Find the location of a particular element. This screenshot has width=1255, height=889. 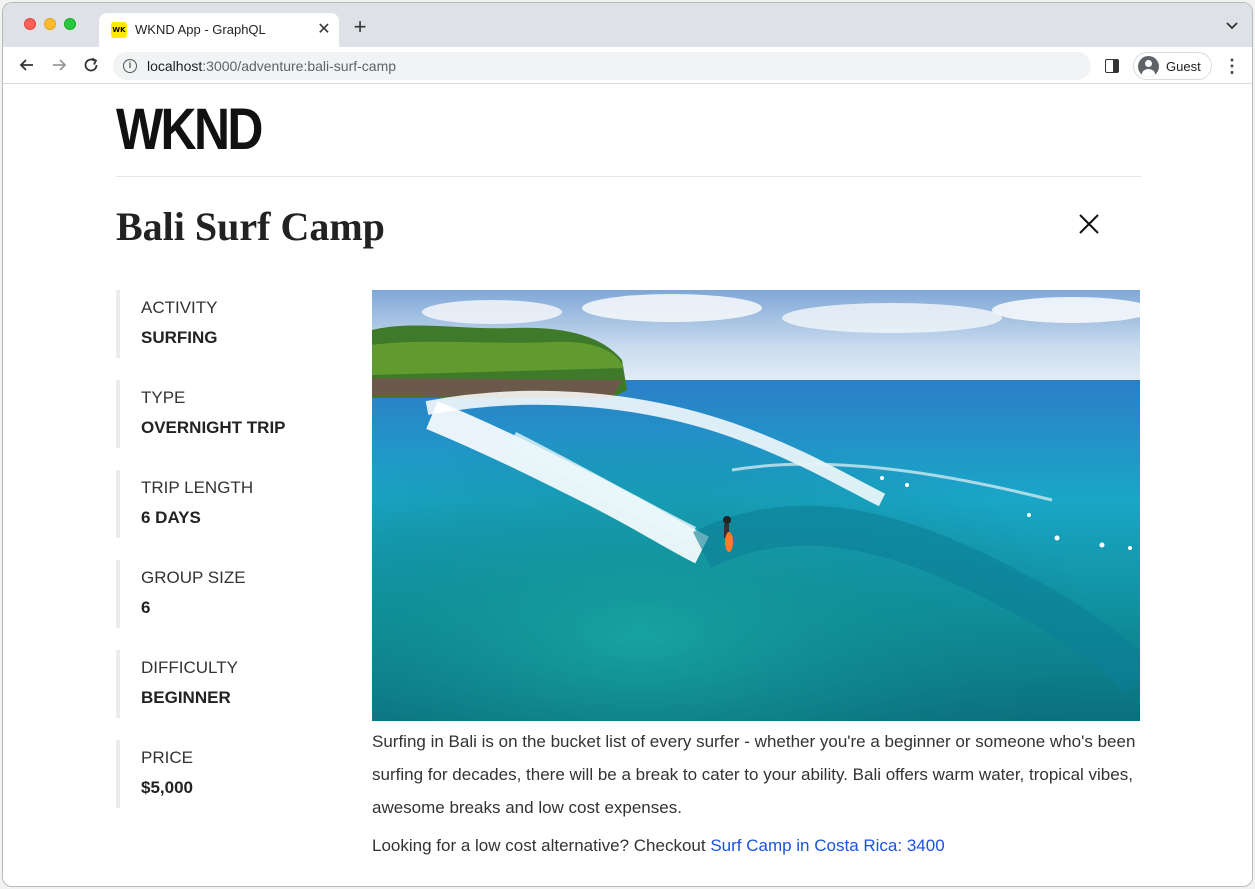

tab-strip: WK WKND App - GraphQL ✕ + is located at coordinates (627, 25).